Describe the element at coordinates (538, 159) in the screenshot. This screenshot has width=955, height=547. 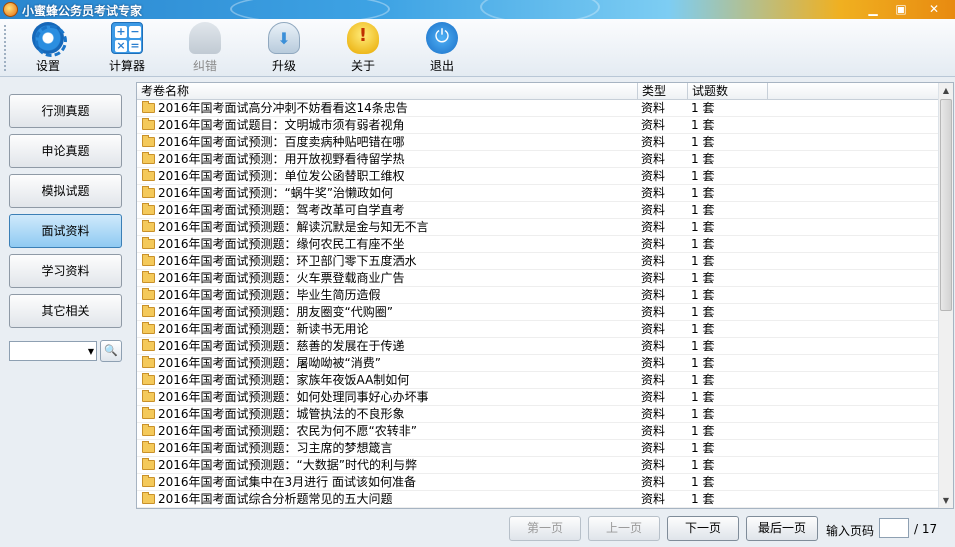
I see `table-row: 2016年国考面试预测：用开放视野看待留学热 资料 1 套` at that location.